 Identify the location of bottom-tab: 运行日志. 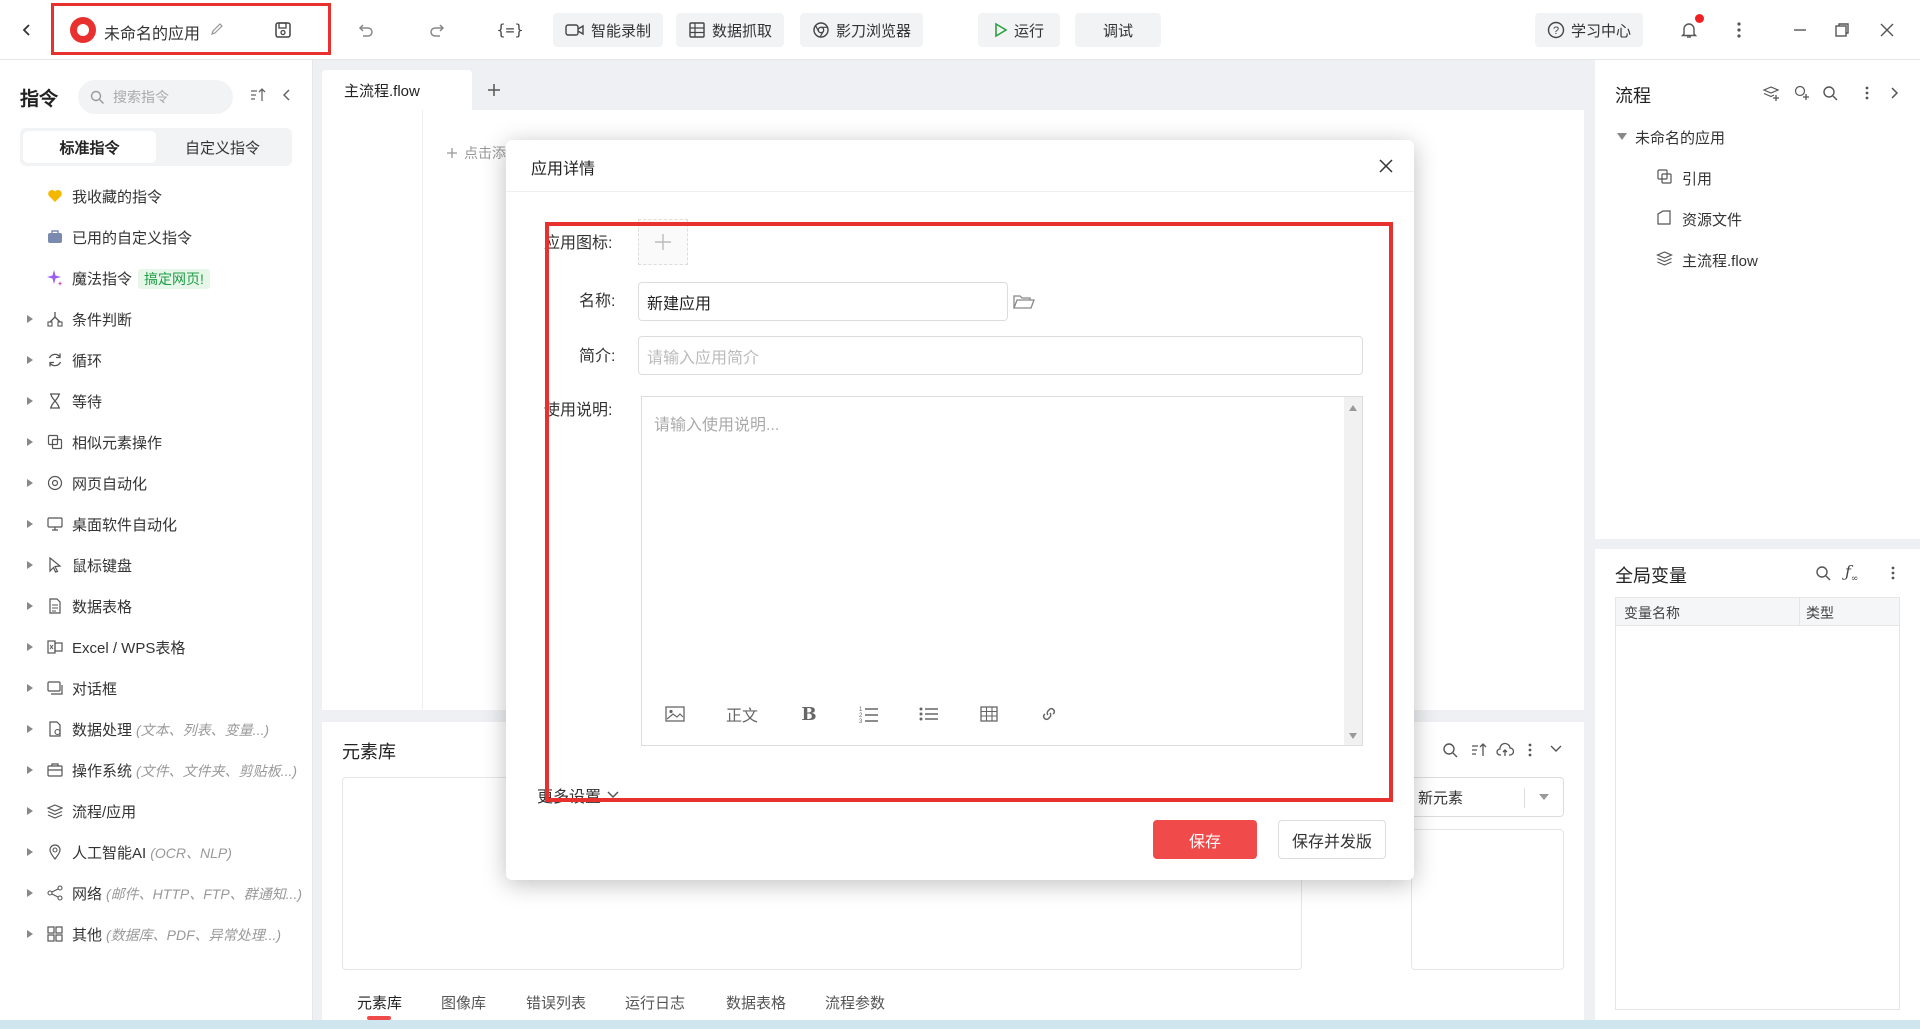
(655, 1002).